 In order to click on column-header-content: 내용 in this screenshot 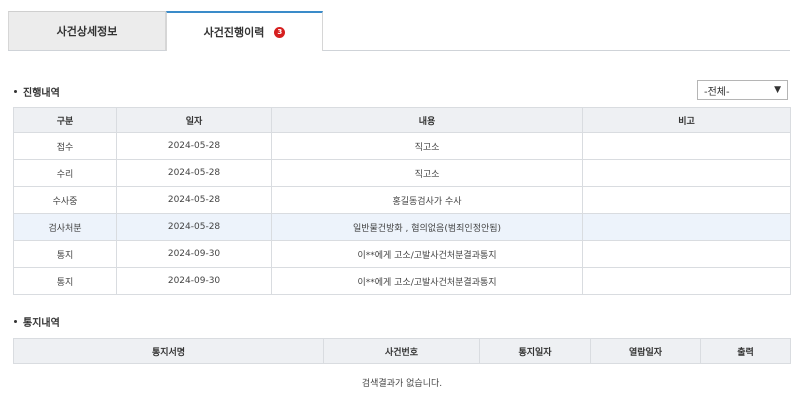, I will do `click(427, 120)`.